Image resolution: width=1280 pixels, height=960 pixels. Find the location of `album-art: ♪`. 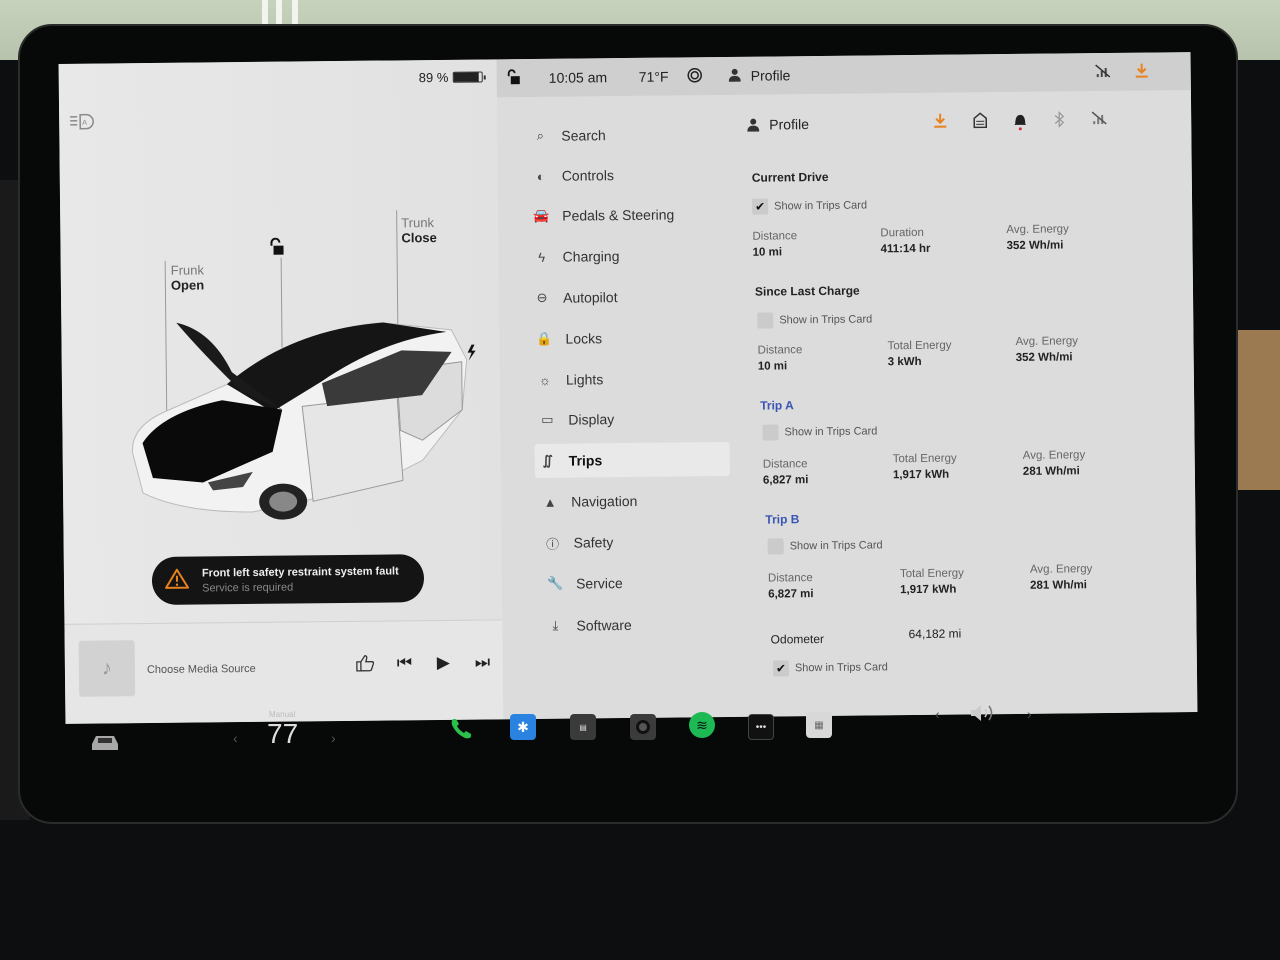

album-art: ♪ is located at coordinates (107, 668).